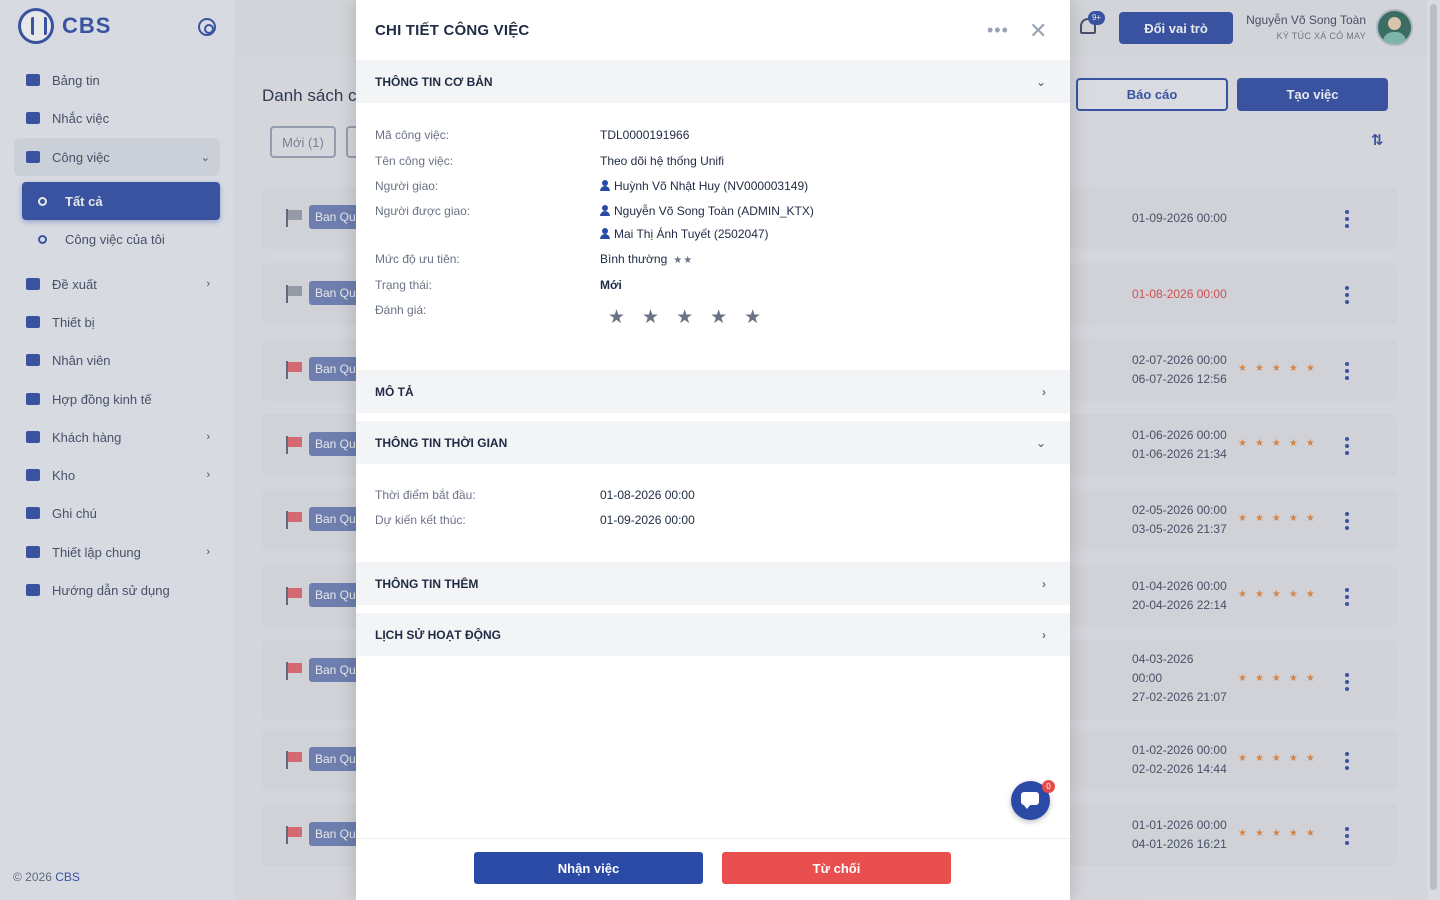  Describe the element at coordinates (1312, 94) in the screenshot. I see `create-task-button: Tạo việc` at that location.